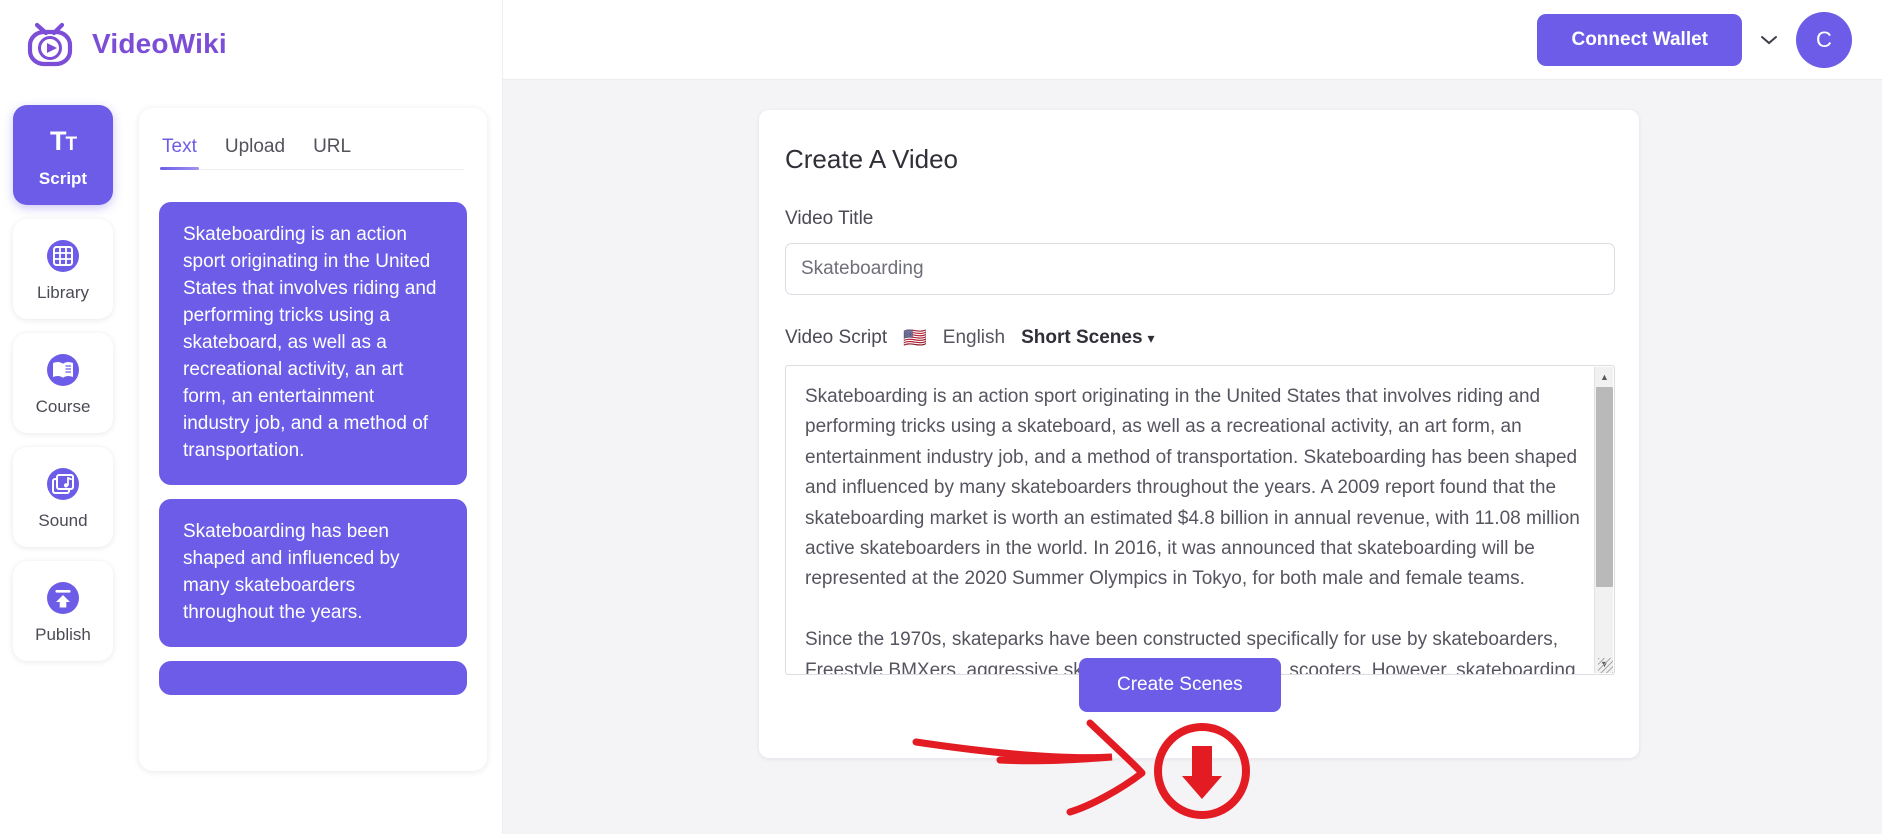  I want to click on videowiki-tv-play-logo-icon, so click(50, 44).